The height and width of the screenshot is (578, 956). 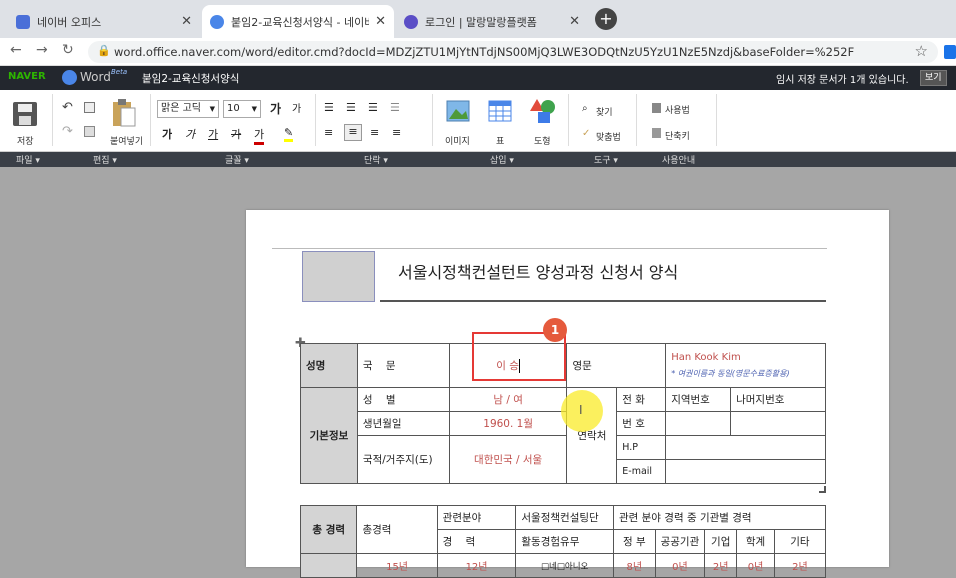 What do you see at coordinates (25, 114) in the screenshot?
I see `save-icon` at bounding box center [25, 114].